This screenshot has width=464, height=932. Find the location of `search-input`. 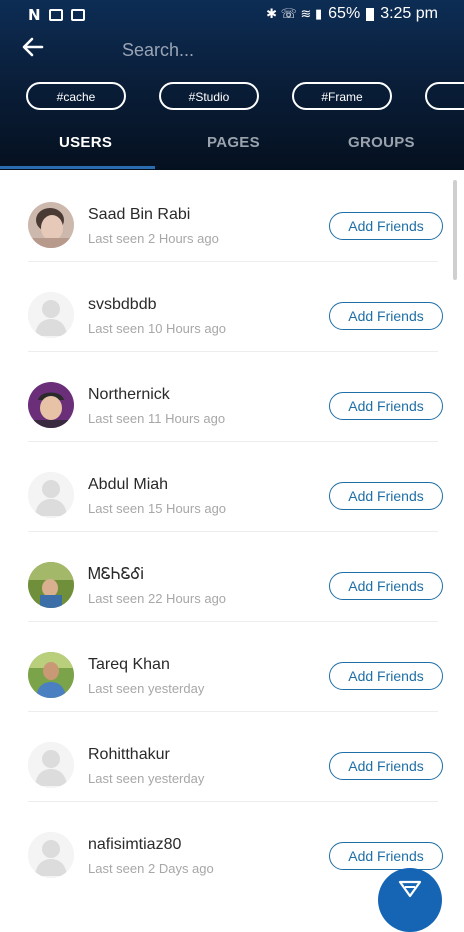

search-input is located at coordinates (272, 50).